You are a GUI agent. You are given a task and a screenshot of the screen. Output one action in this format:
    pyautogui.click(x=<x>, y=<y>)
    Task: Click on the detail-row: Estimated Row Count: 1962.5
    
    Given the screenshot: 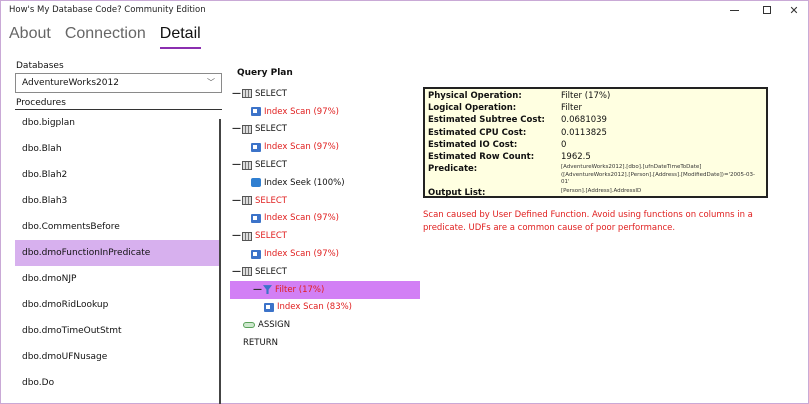 What is the action you would take?
    pyautogui.click(x=595, y=158)
    